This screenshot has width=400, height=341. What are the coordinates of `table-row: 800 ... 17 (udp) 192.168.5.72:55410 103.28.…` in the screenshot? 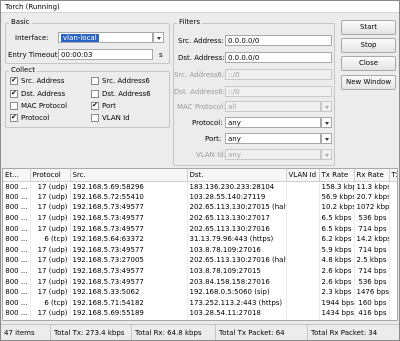 It's located at (200, 197).